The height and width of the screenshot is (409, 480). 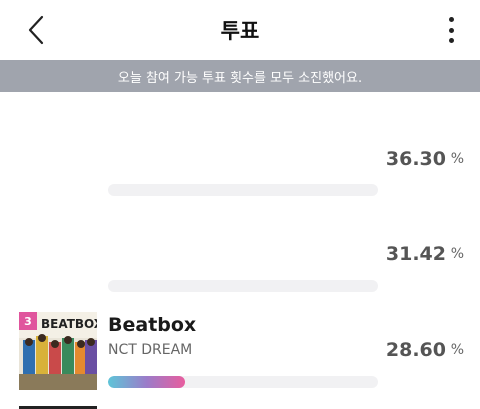 I want to click on vote-percent: 36.30, so click(x=415, y=159).